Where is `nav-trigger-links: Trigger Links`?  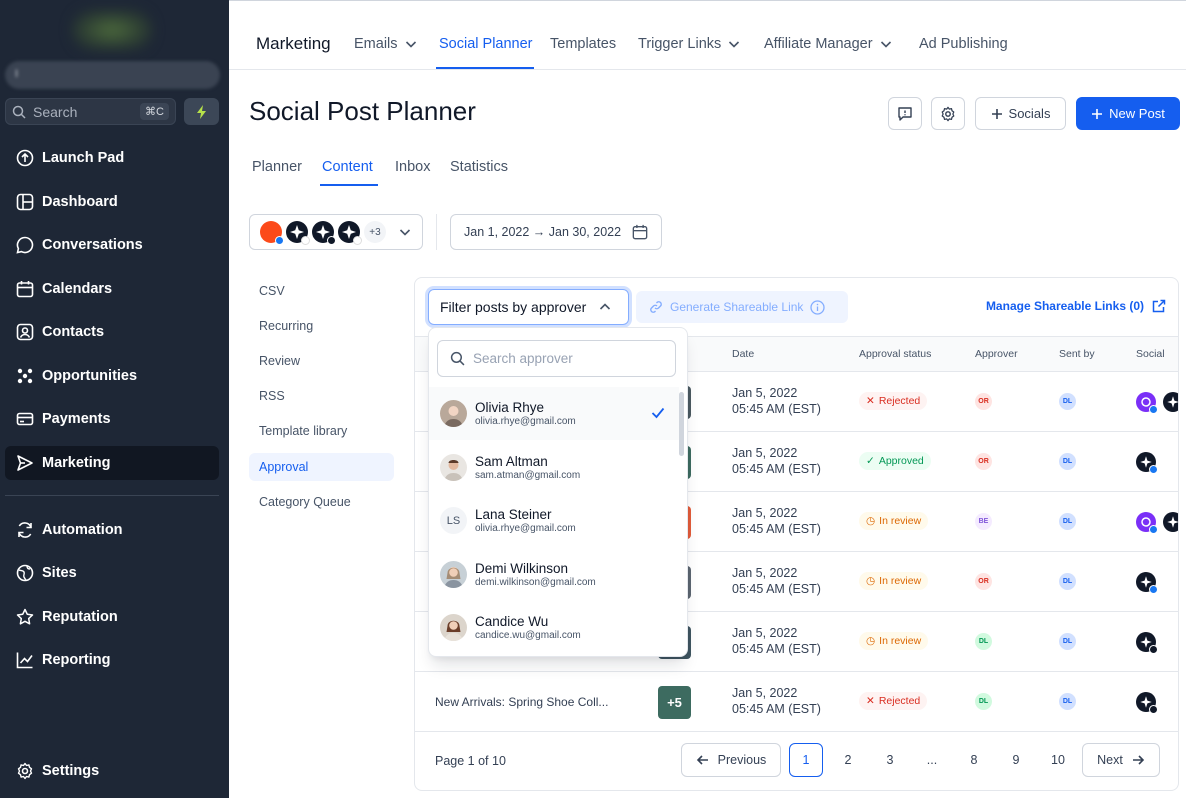 nav-trigger-links: Trigger Links is located at coordinates (689, 44).